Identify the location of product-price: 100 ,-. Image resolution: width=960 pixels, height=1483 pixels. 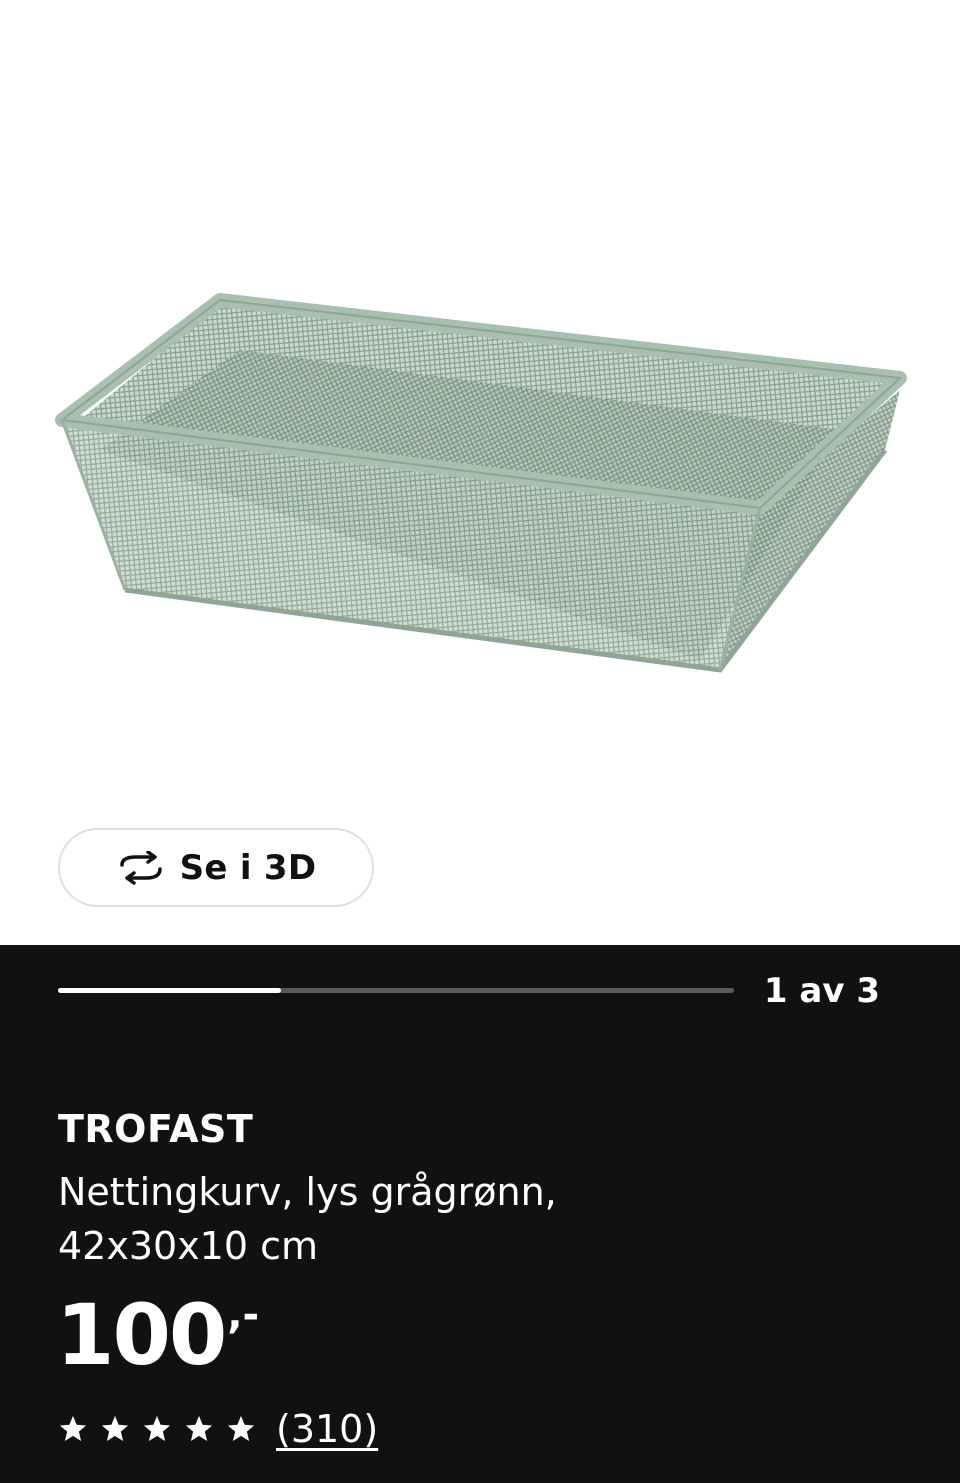
(157, 1335).